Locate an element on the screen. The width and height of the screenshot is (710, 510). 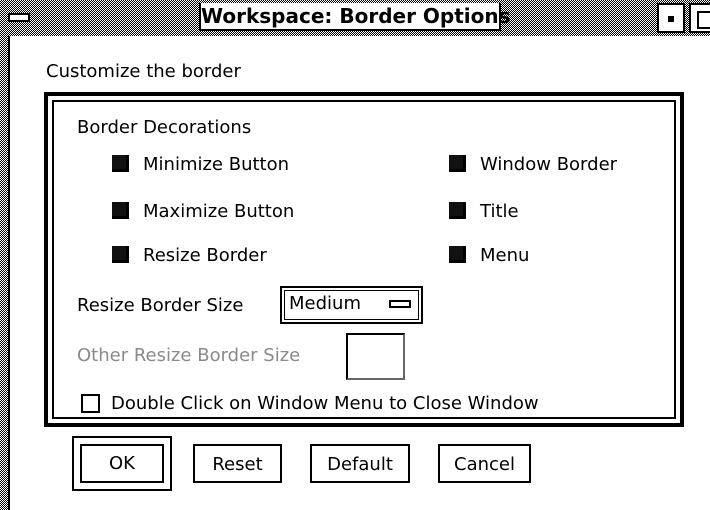
window-title: Workspace: Border Options is located at coordinates (355, 17).